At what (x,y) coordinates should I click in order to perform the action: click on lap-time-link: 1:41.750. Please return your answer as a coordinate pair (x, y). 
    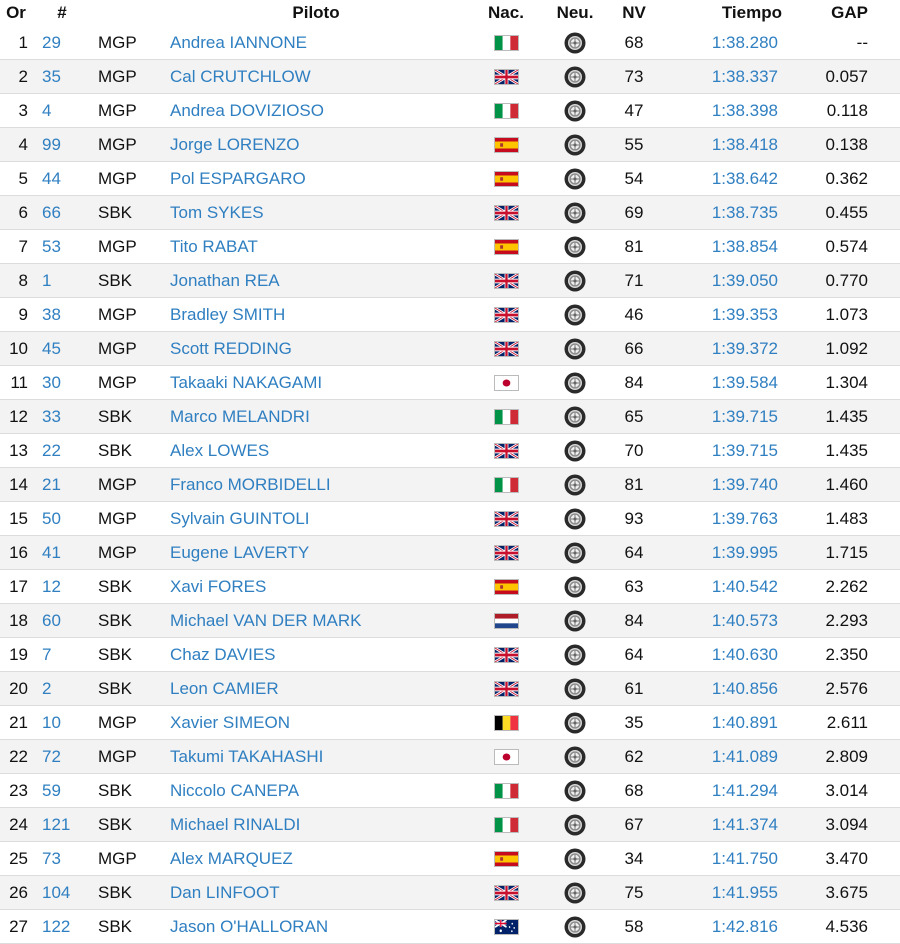
    Looking at the image, I should click on (745, 858).